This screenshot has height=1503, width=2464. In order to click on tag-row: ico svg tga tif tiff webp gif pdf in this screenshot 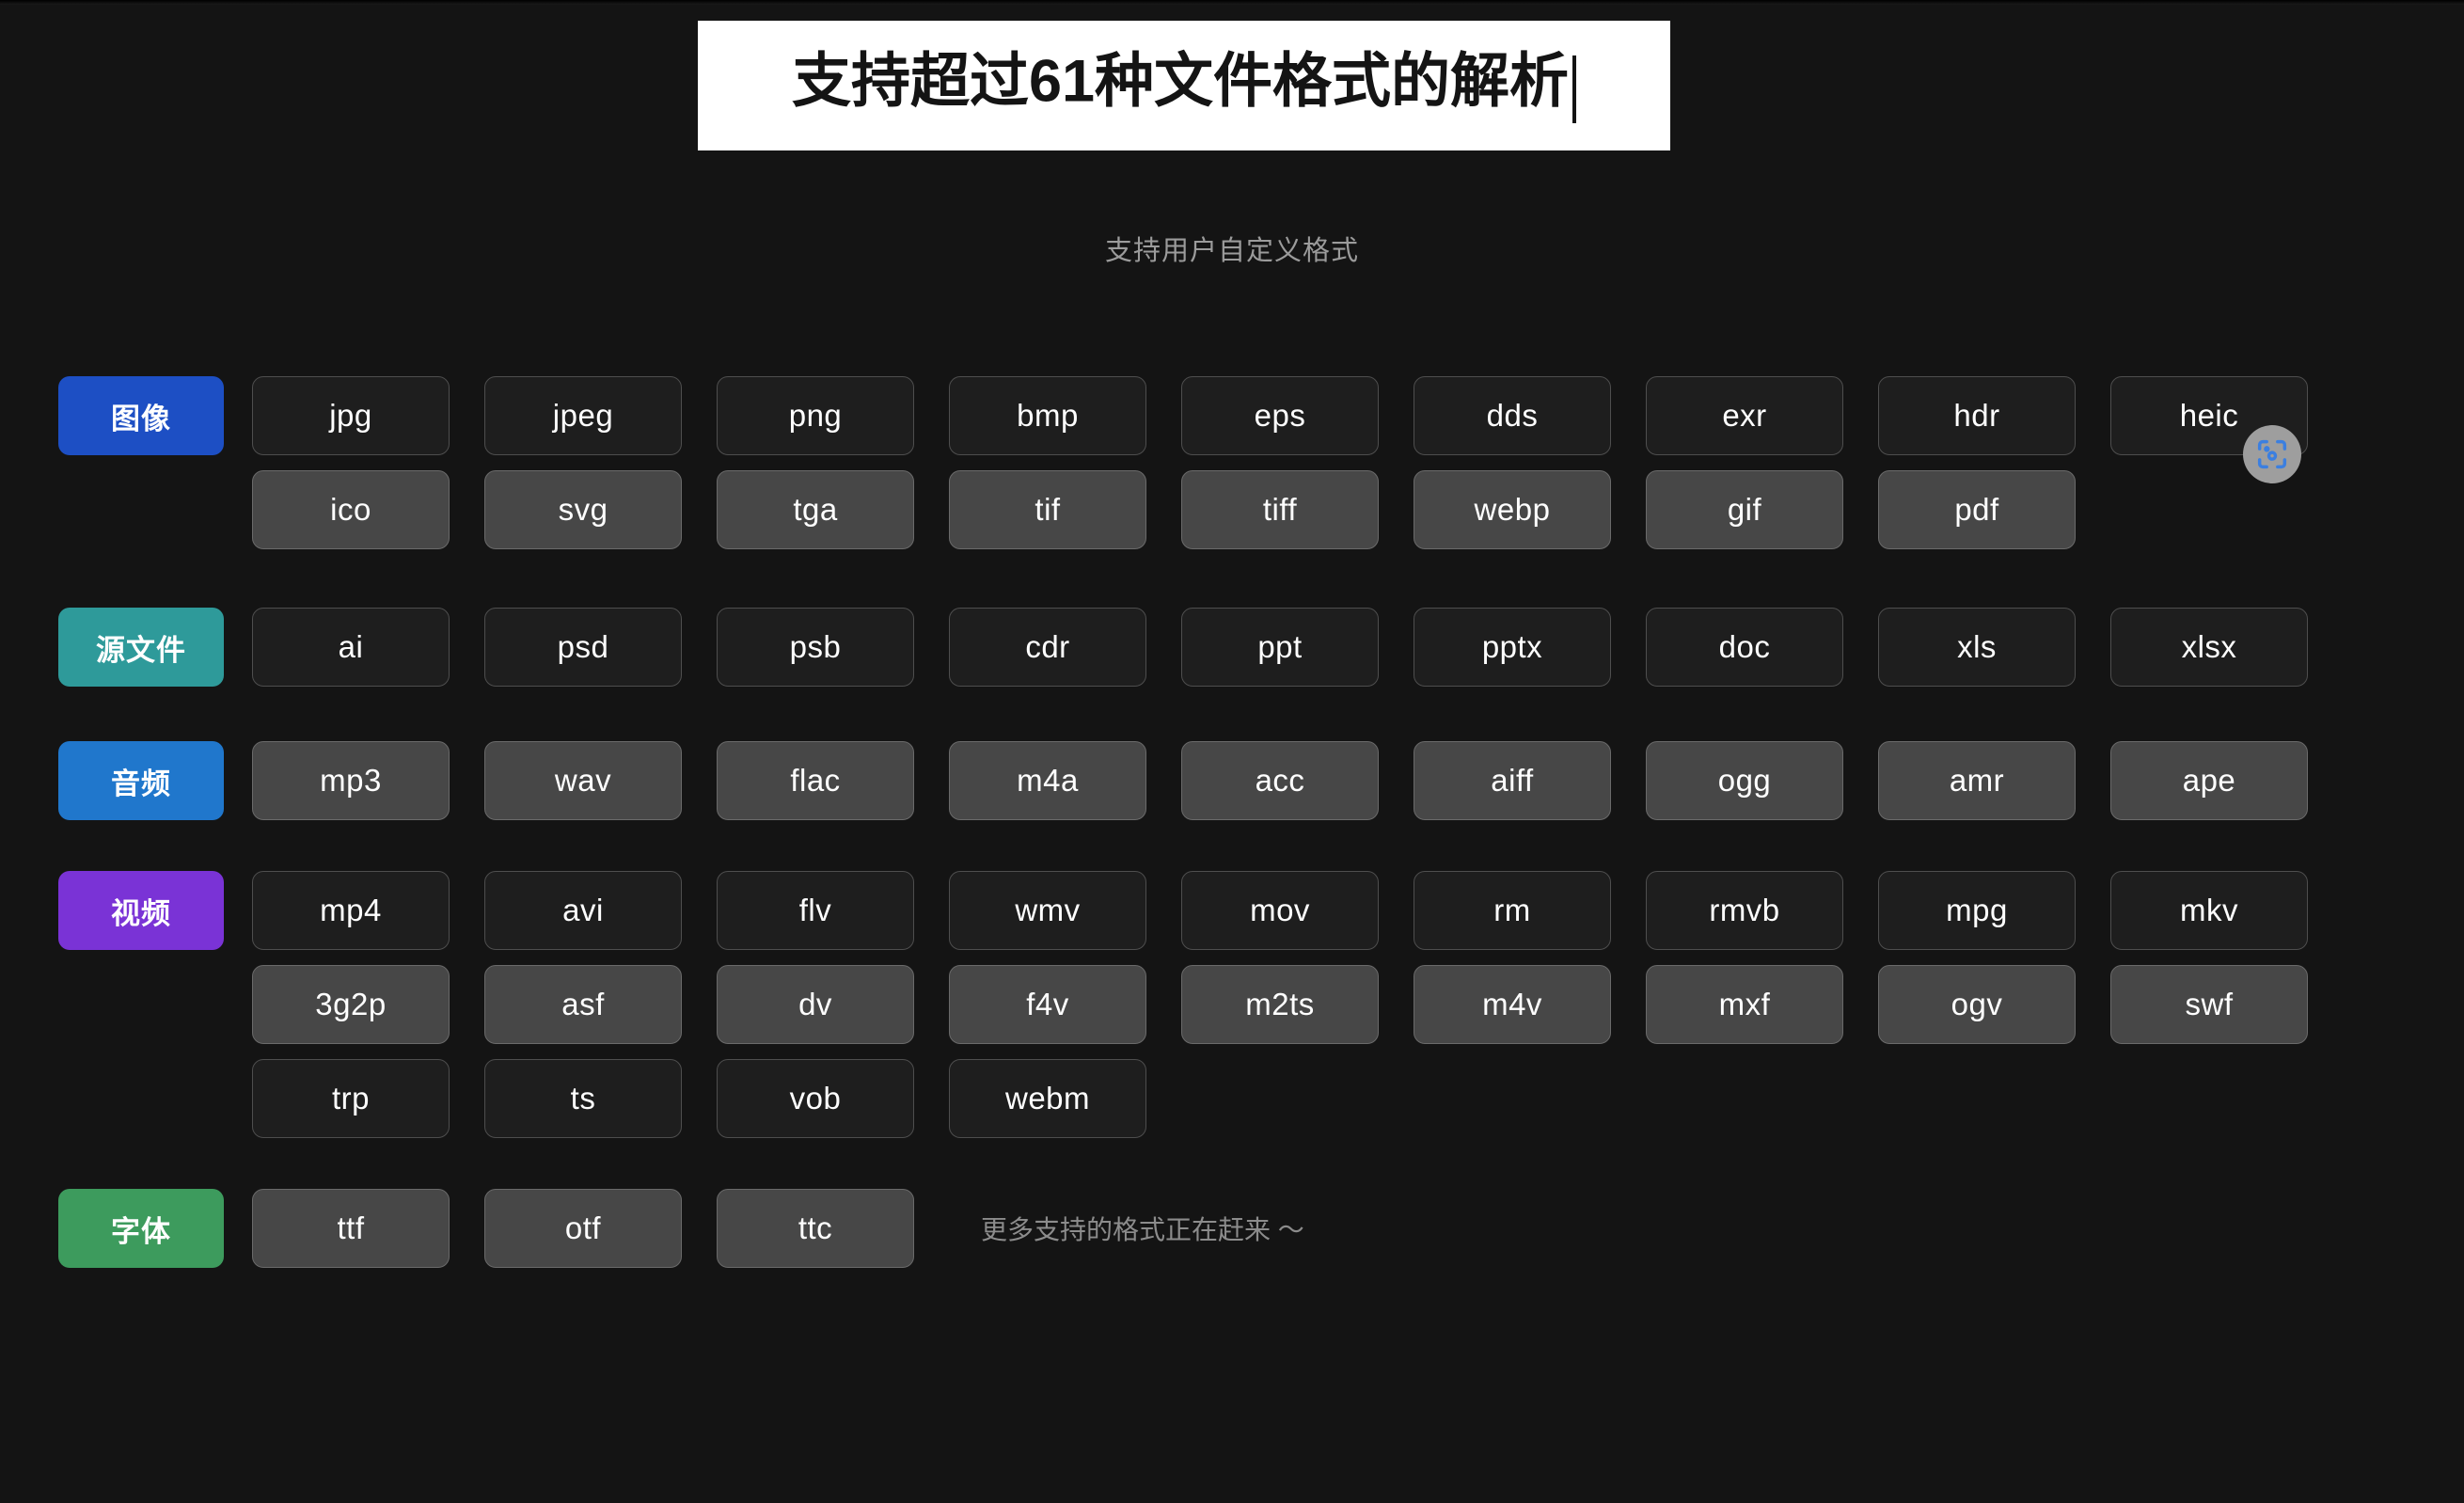, I will do `click(1280, 509)`.